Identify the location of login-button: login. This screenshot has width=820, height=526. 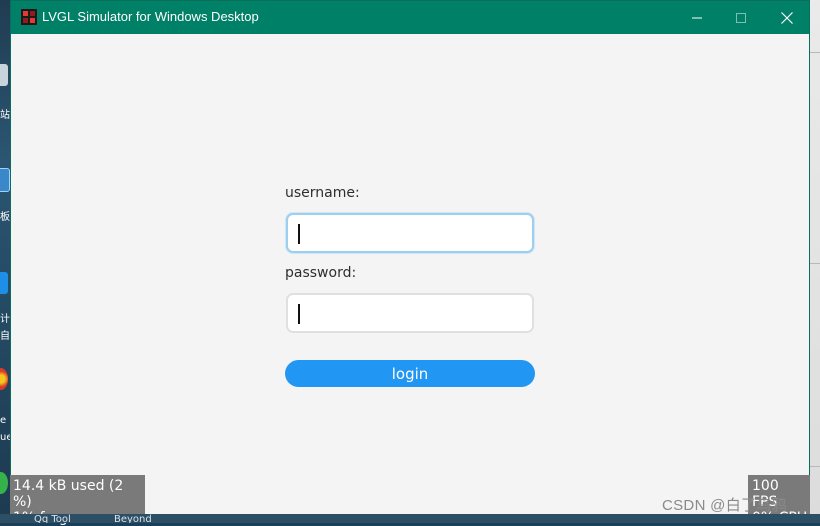
(410, 373).